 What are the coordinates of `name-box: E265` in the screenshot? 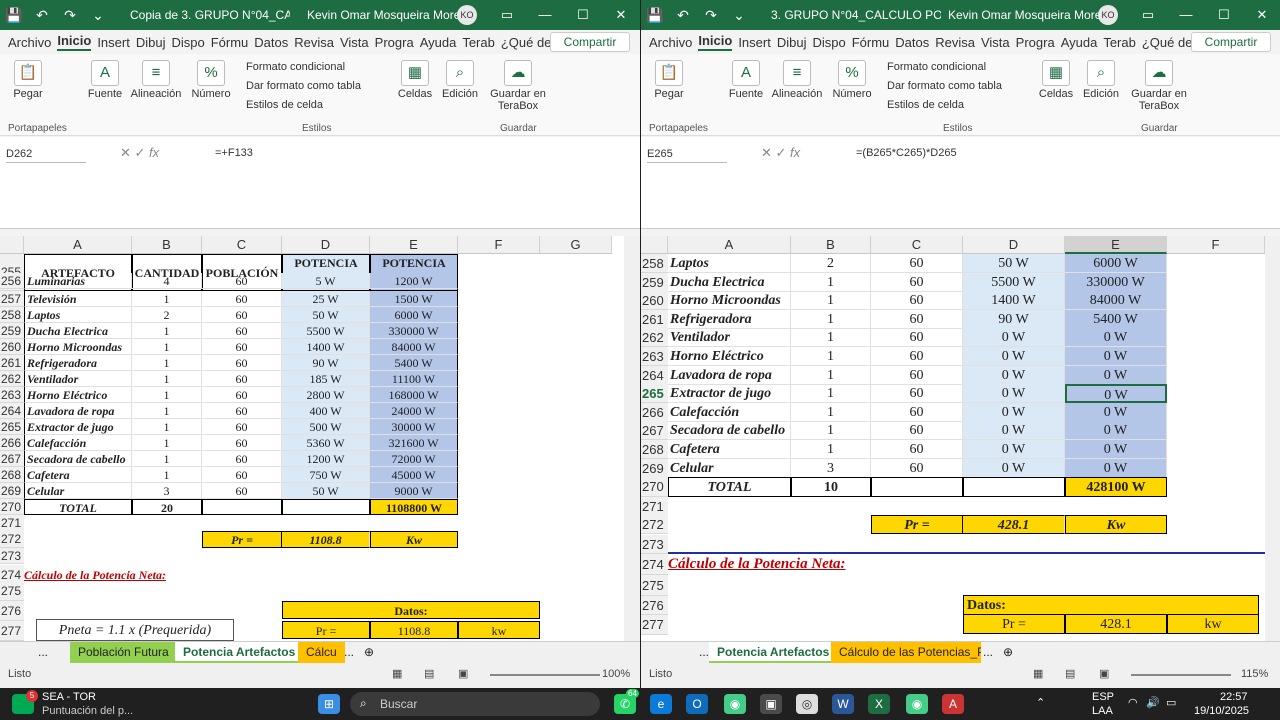 It's located at (687, 154).